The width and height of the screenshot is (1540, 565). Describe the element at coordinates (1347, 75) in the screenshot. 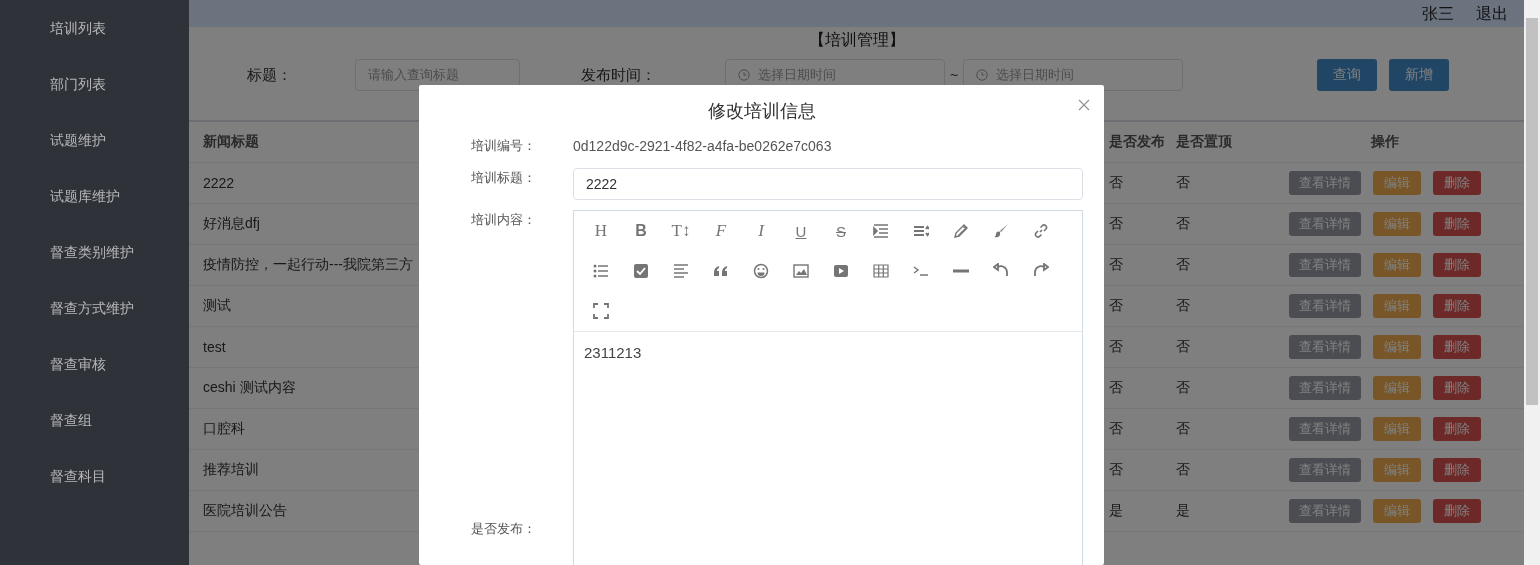

I see `action-button: 查询` at that location.